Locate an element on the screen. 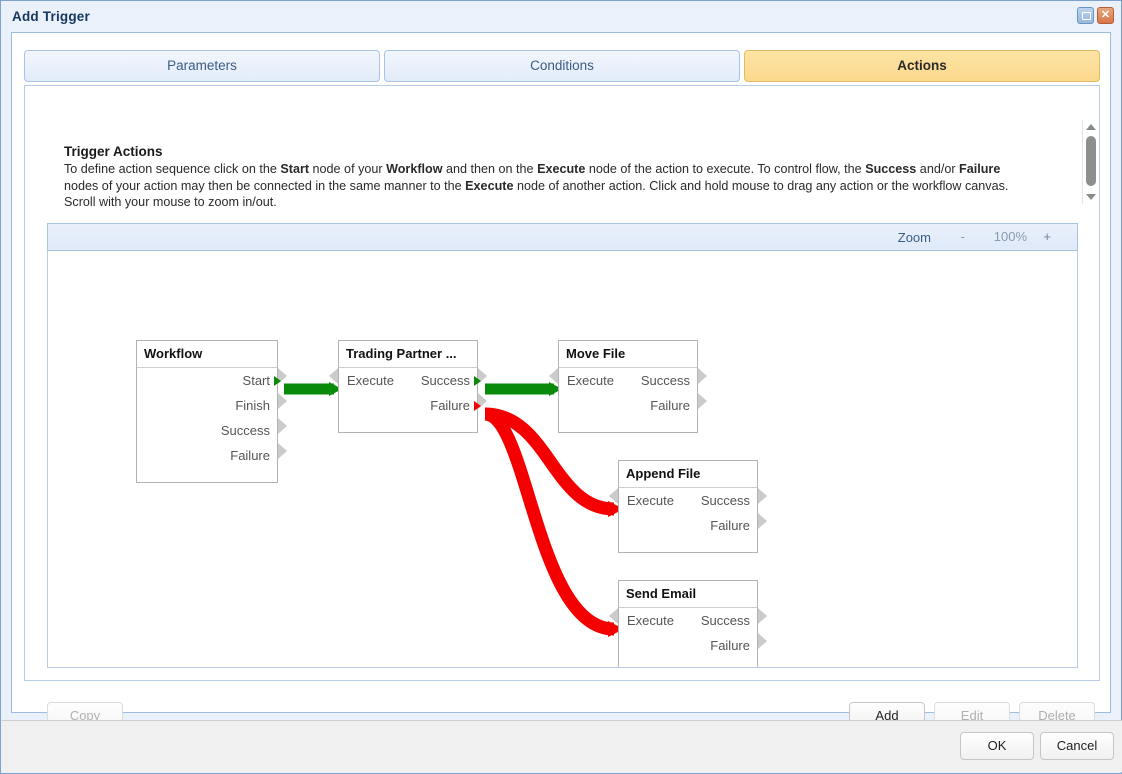 Image resolution: width=1122 pixels, height=774 pixels. tab-conditions: Conditions is located at coordinates (562, 66).